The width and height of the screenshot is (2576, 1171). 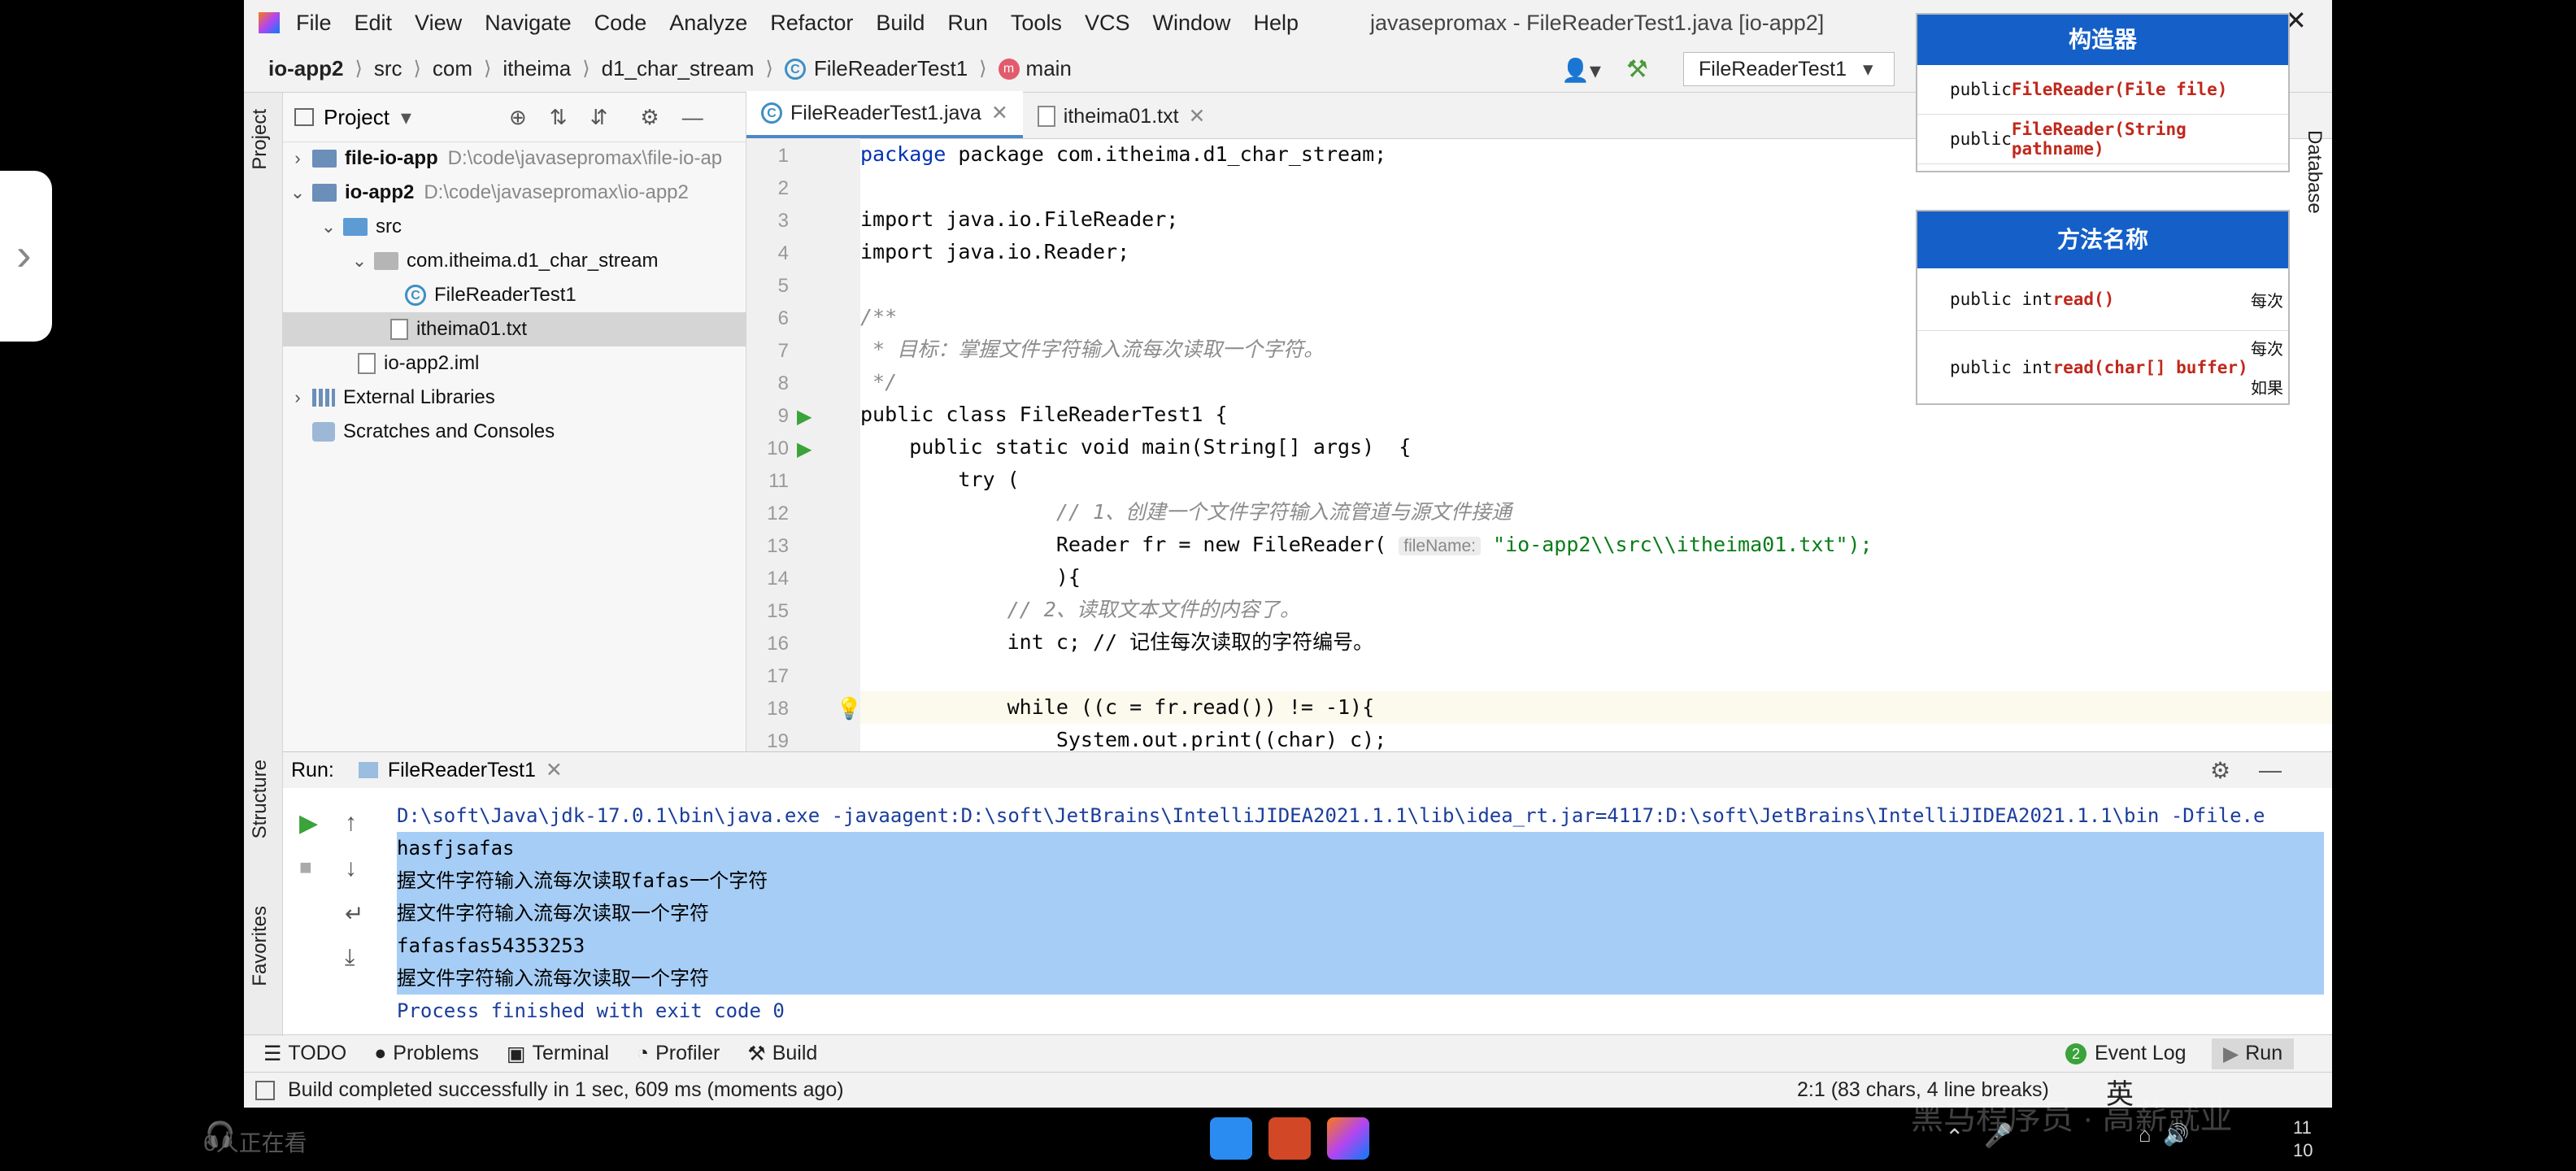 What do you see at coordinates (351, 868) in the screenshot?
I see `down-arrow-icon: ↓` at bounding box center [351, 868].